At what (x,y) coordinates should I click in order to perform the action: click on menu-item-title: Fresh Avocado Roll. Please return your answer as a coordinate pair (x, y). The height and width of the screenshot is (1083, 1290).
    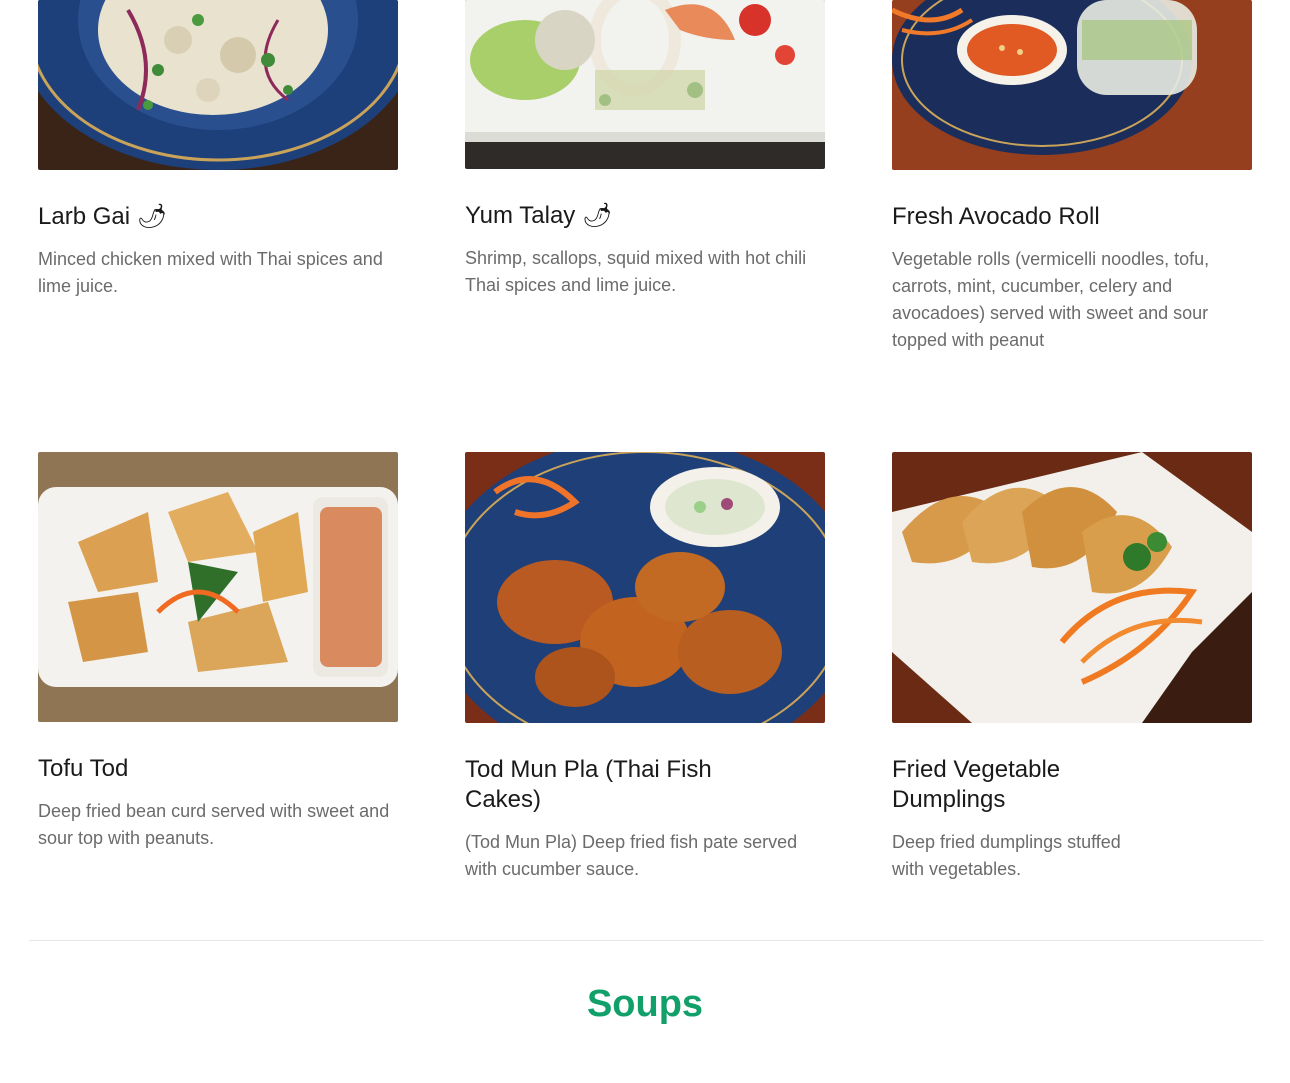
    Looking at the image, I should click on (996, 216).